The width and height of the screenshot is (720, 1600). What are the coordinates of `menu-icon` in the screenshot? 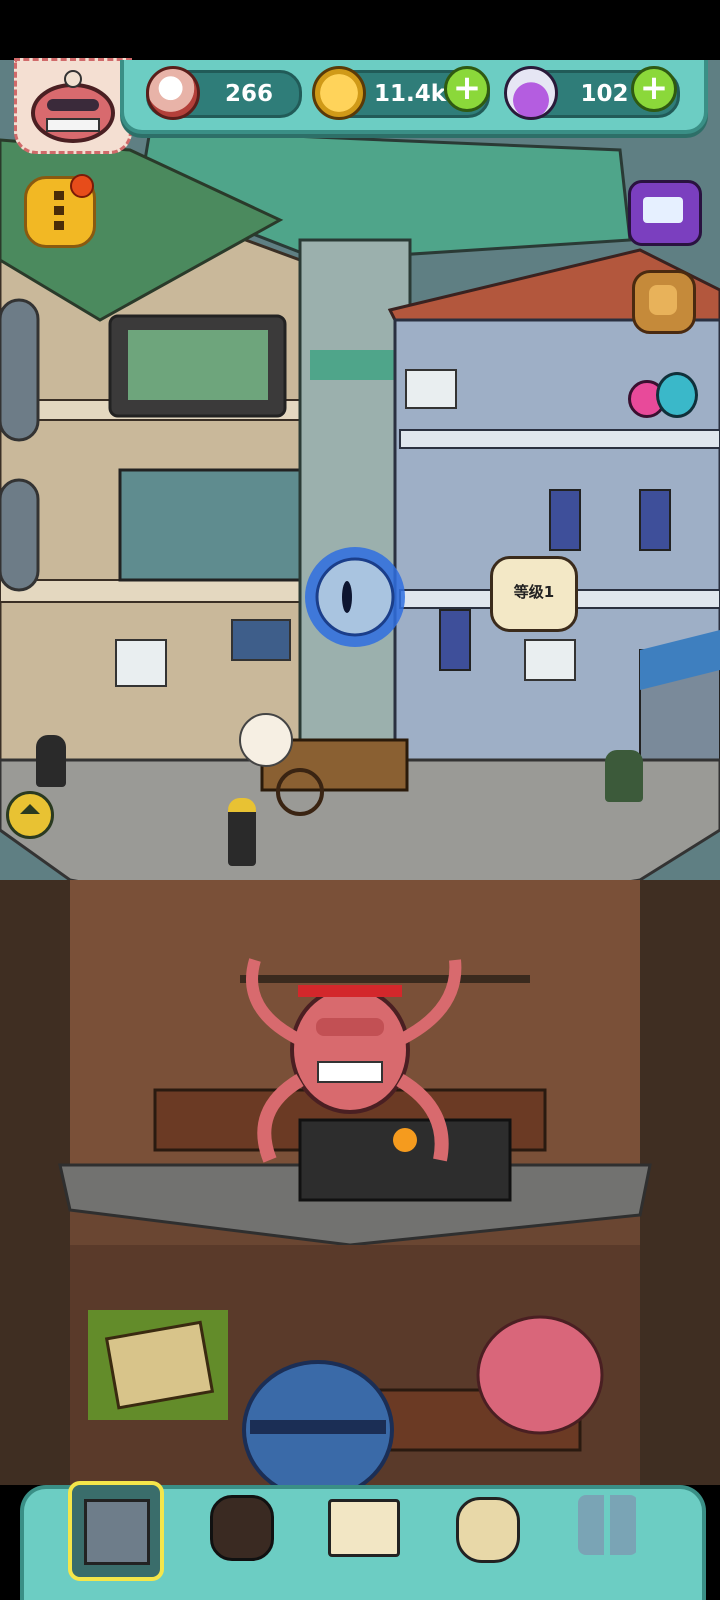 It's located at (59, 211).